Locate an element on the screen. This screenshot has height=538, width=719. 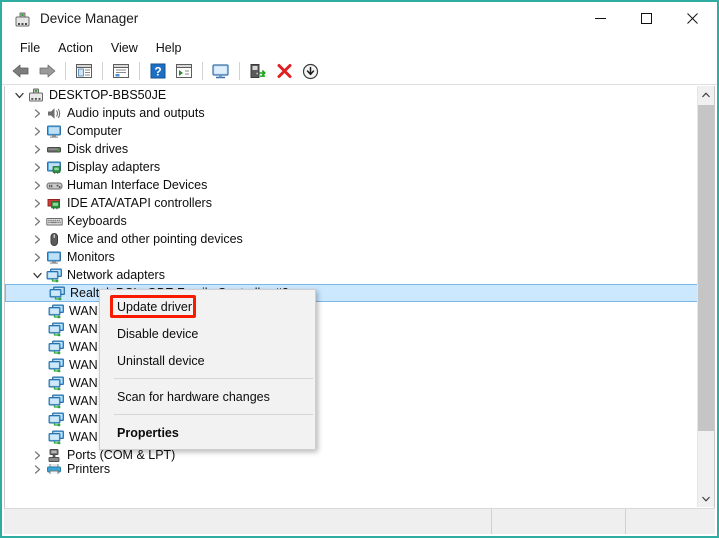
tree-item-label: Monitors is located at coordinates (91, 257).